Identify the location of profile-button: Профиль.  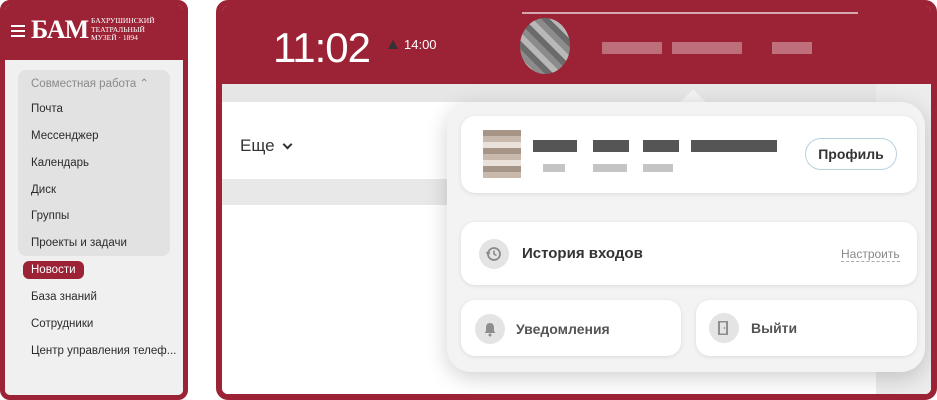
(851, 154).